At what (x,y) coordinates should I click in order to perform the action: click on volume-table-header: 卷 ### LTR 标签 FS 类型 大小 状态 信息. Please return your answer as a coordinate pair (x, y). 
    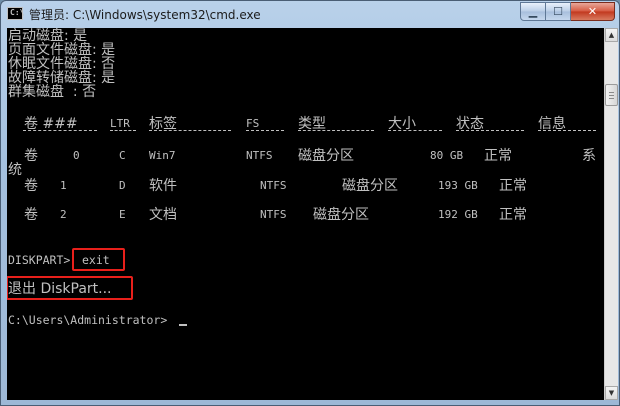
    Looking at the image, I should click on (305, 125).